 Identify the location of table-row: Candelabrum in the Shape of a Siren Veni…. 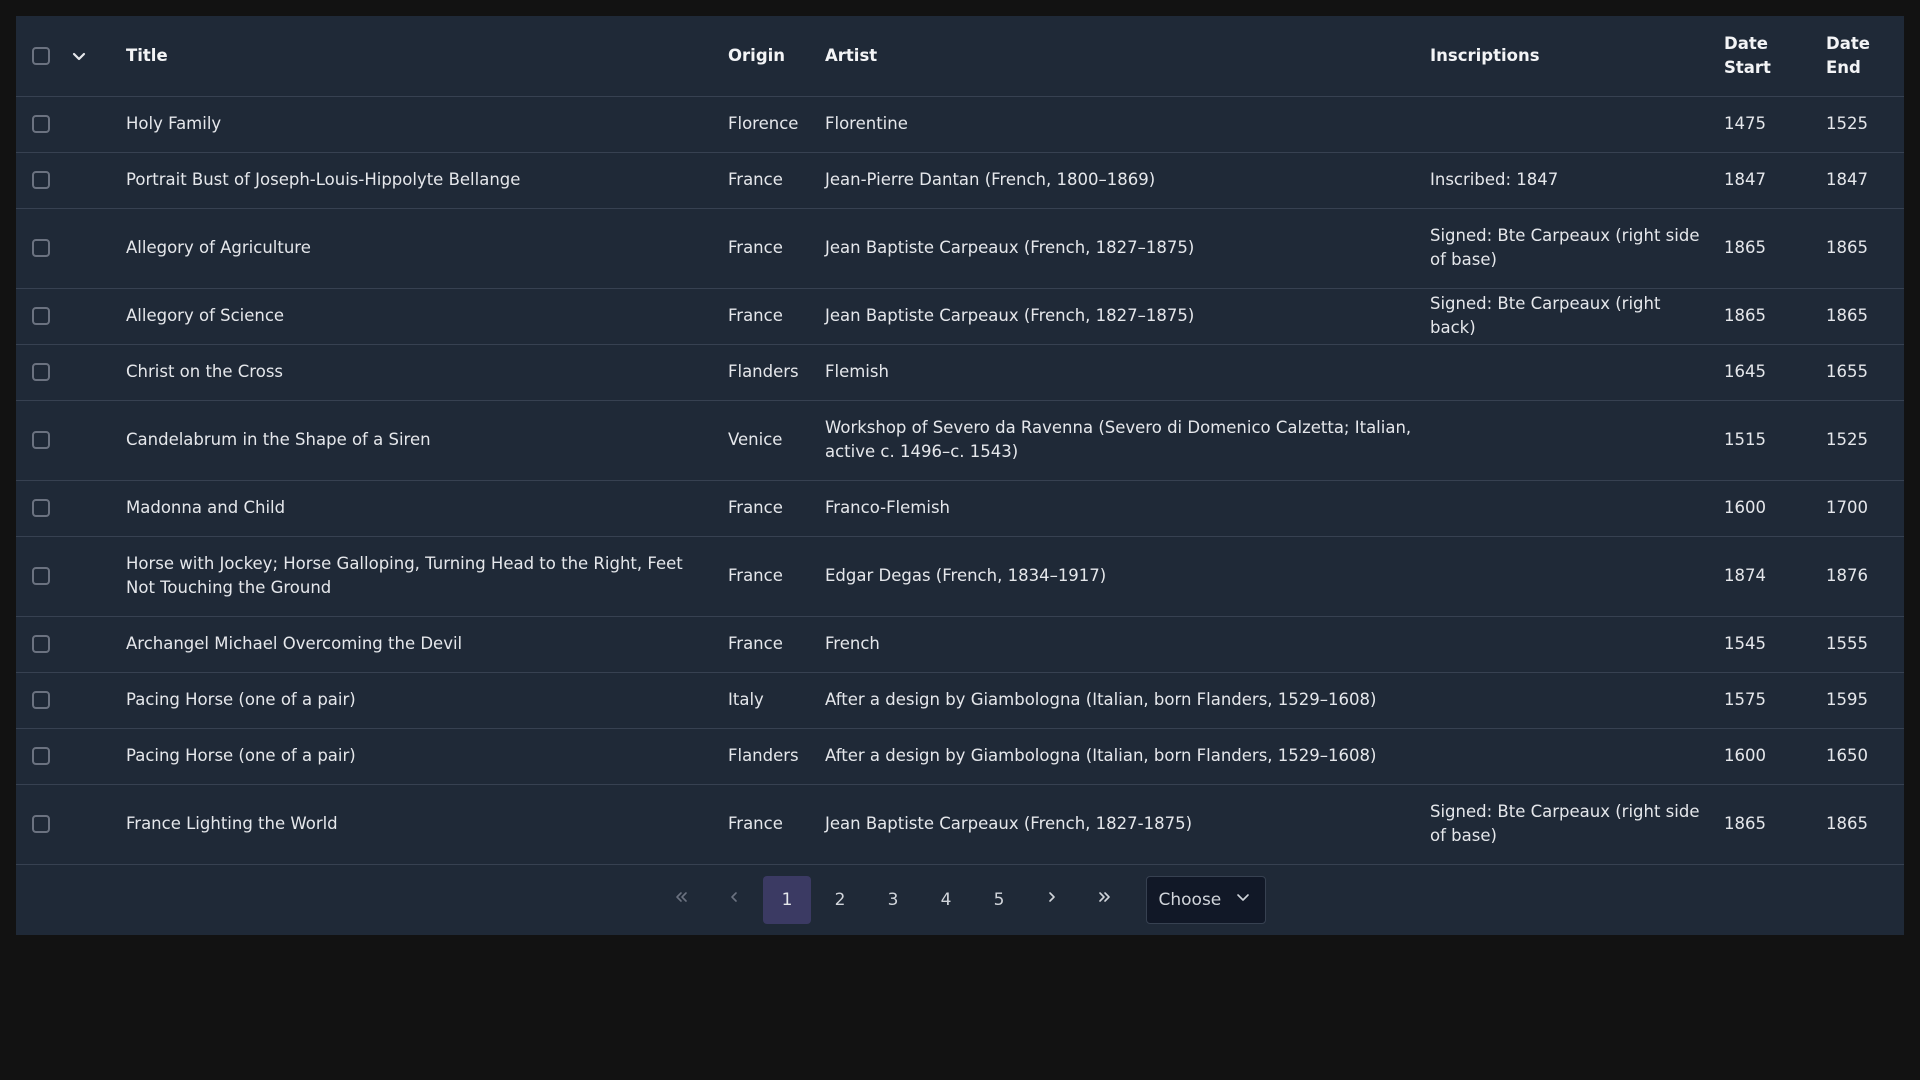
(960, 440).